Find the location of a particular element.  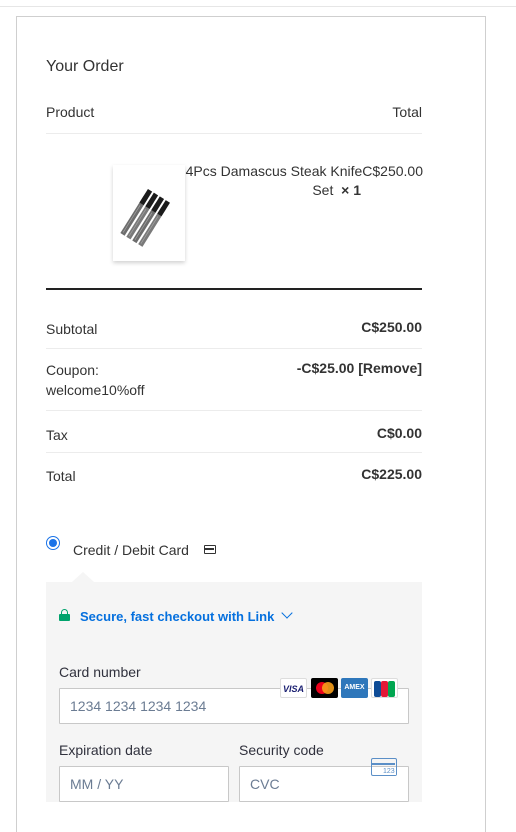

product-qty-line: Set × 1 is located at coordinates (273, 190).